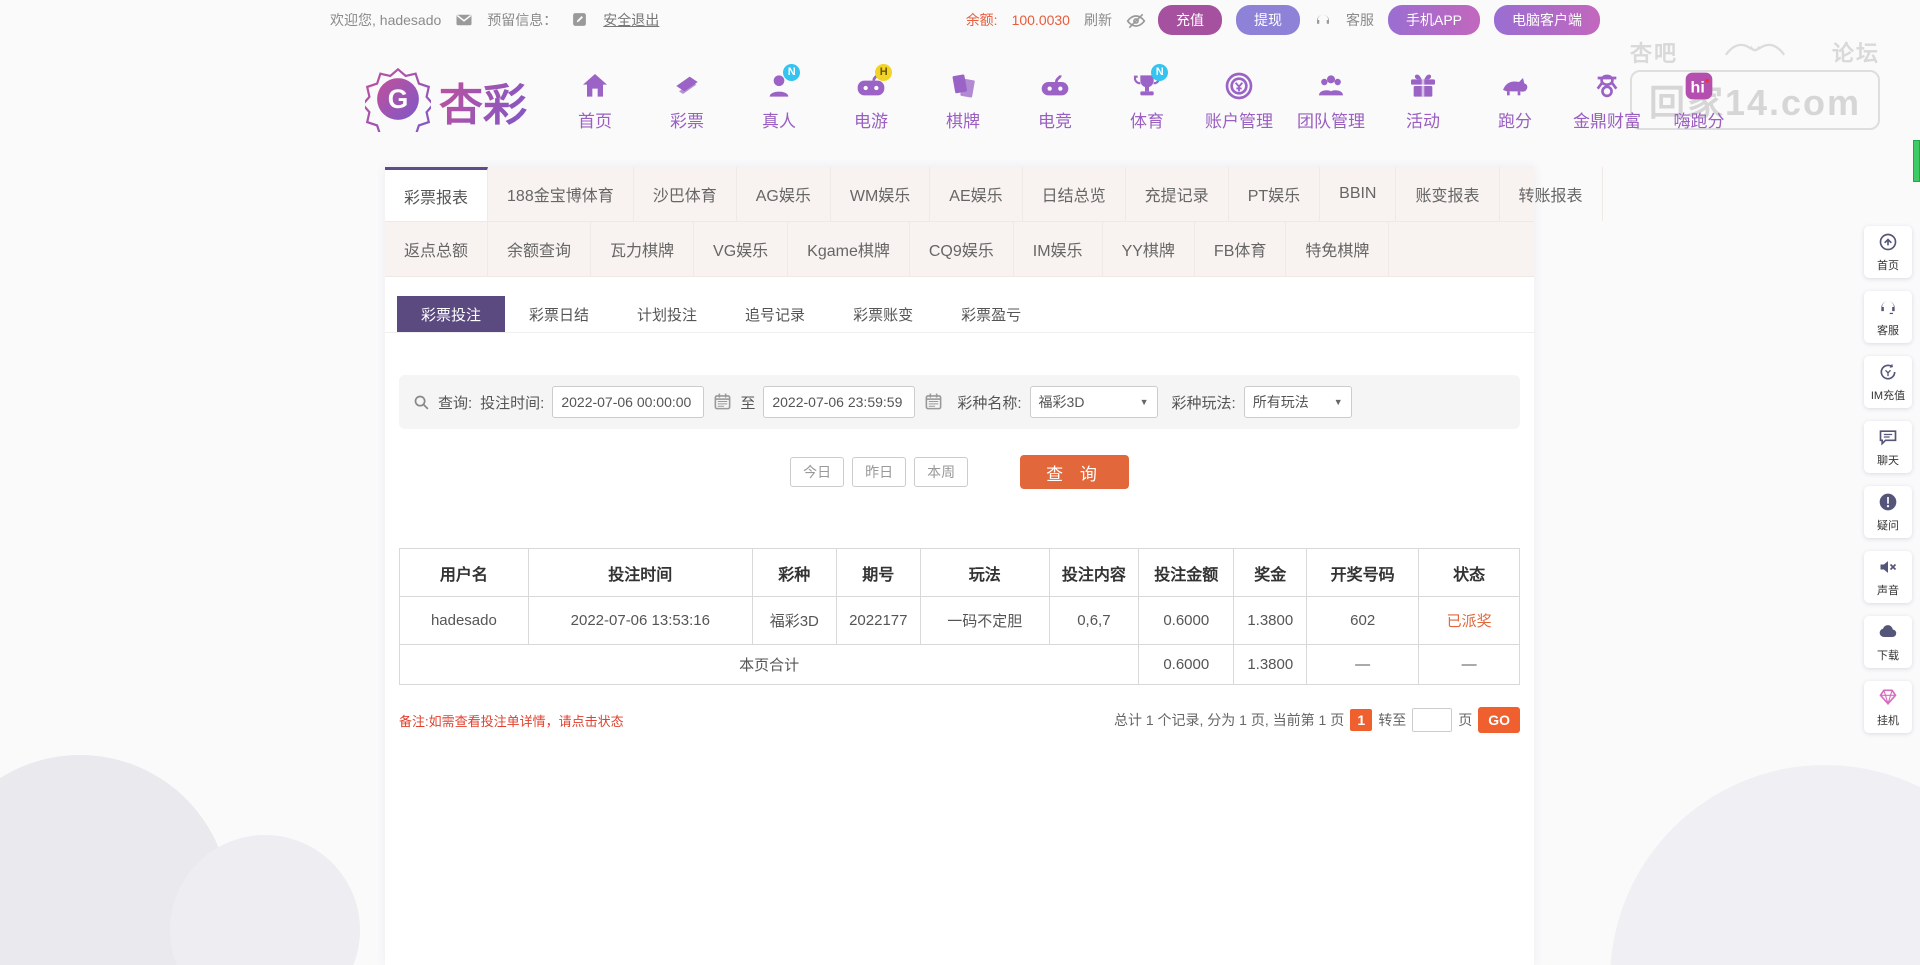 This screenshot has width=1920, height=965. Describe the element at coordinates (1358, 194) in the screenshot. I see `tab-bbin: BBIN` at that location.